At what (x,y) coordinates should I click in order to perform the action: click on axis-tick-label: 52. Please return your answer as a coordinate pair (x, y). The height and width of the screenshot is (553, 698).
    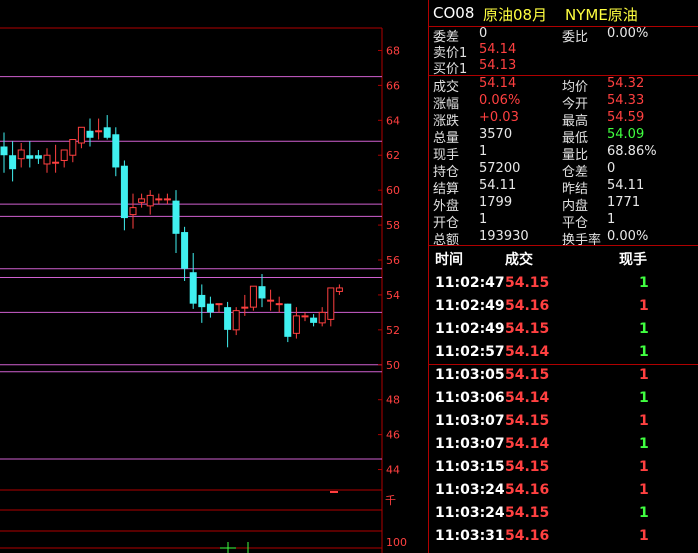
    Looking at the image, I should click on (393, 330).